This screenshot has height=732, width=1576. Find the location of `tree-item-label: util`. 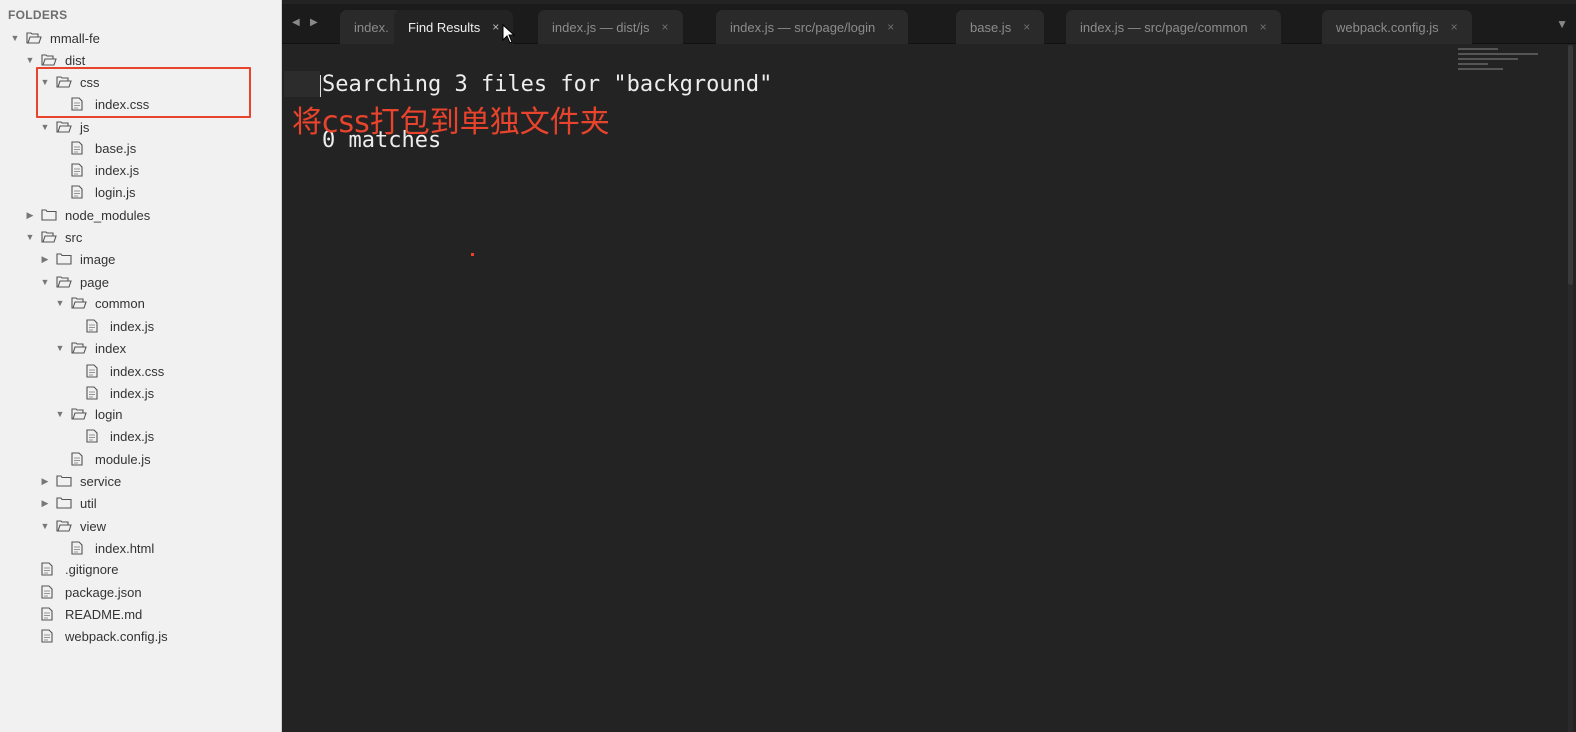

tree-item-label: util is located at coordinates (88, 503).